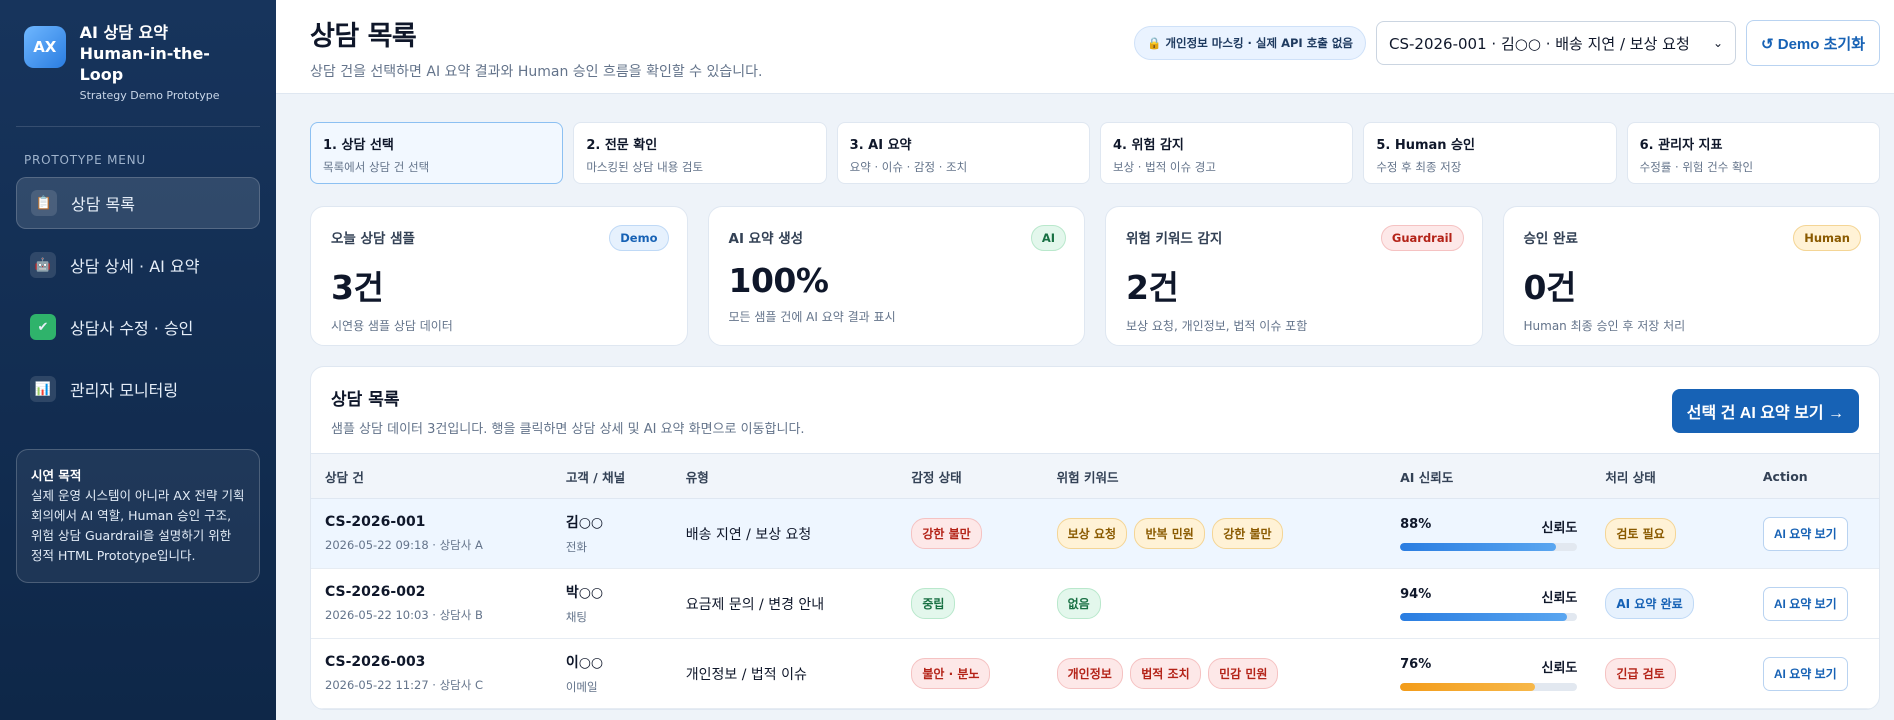 Image resolution: width=1894 pixels, height=720 pixels. Describe the element at coordinates (970, 476) in the screenshot. I see `col-header-emotion: 감정 상태` at that location.